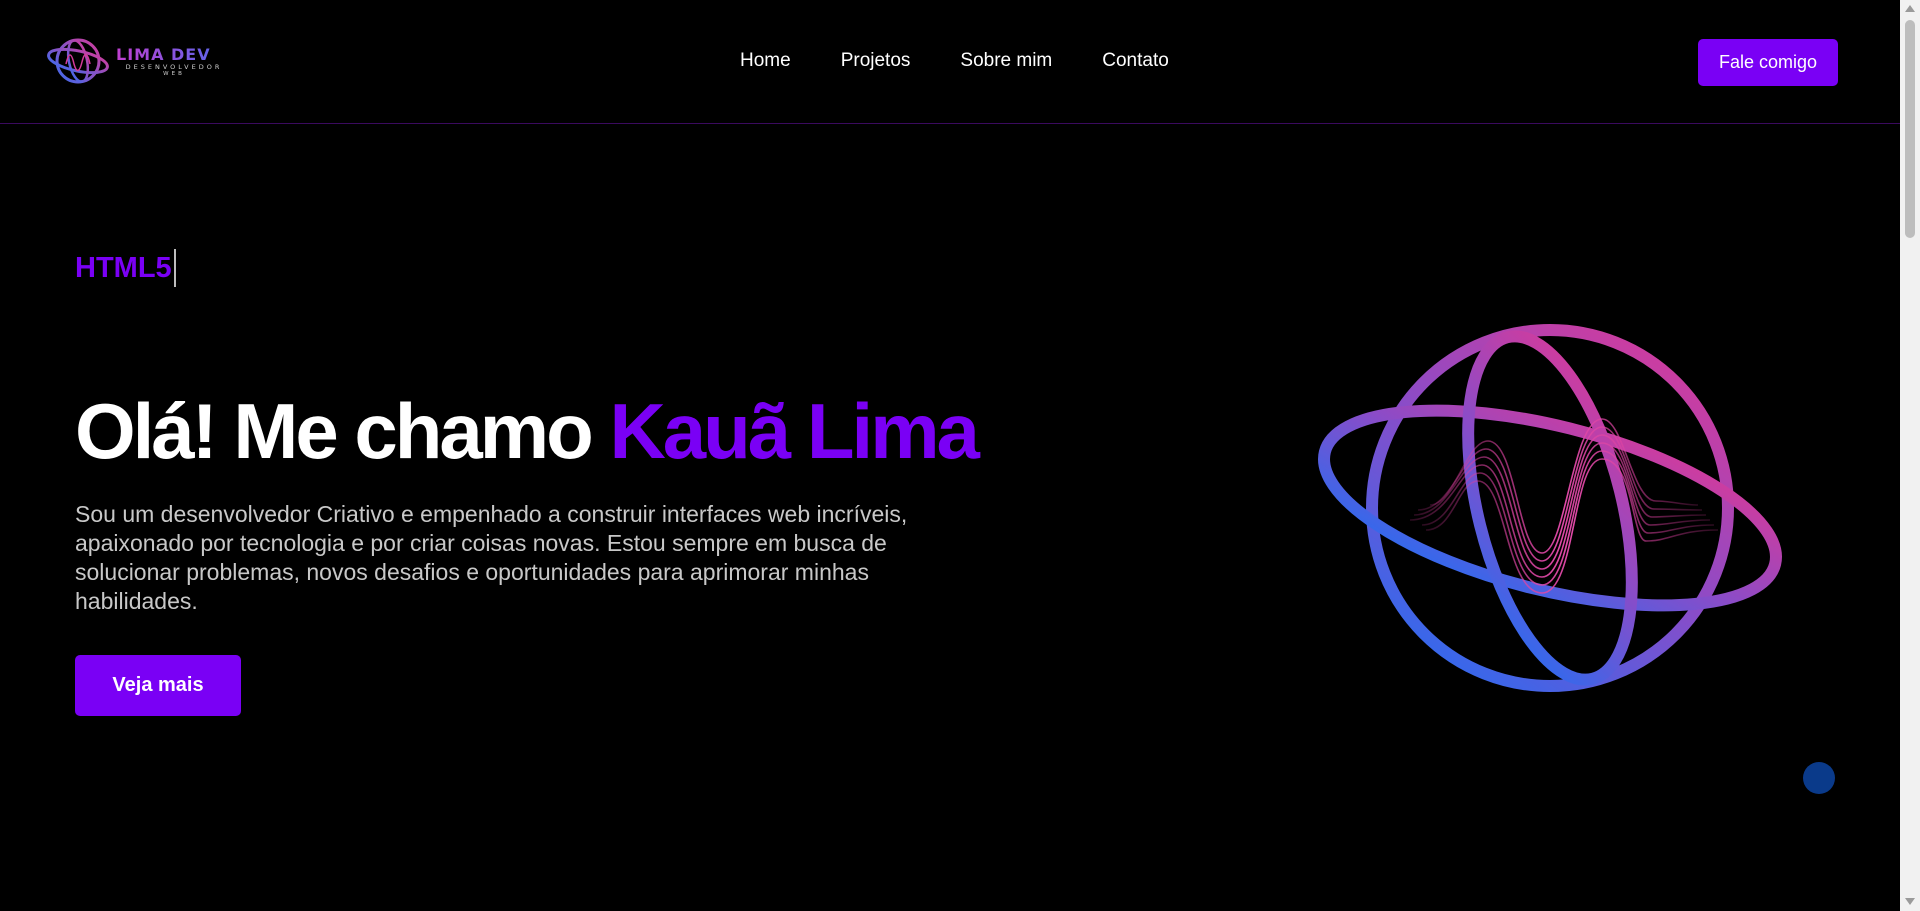  I want to click on brand-text: LIMA DEV DESENVOLVEDOR WEB, so click(177, 62).